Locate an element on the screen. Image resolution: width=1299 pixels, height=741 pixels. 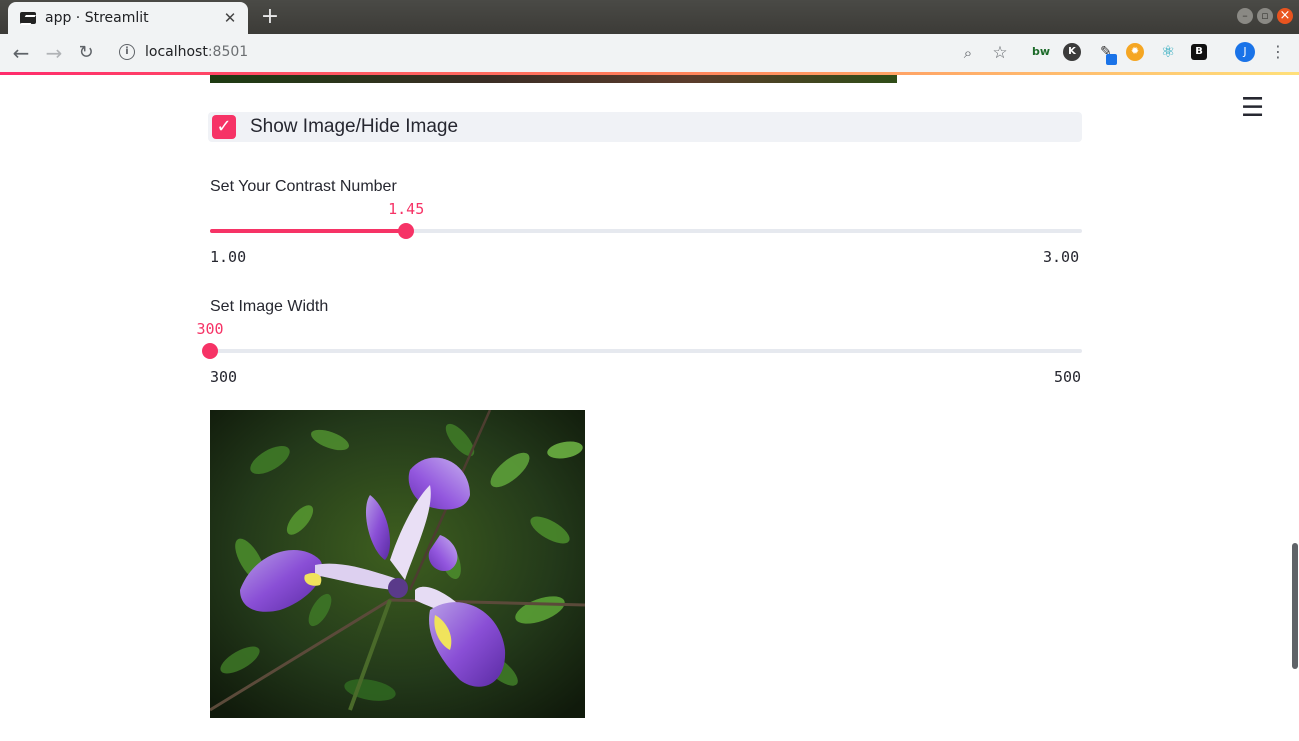
hamburger-menu-icon: ☰ is located at coordinates (1252, 108).